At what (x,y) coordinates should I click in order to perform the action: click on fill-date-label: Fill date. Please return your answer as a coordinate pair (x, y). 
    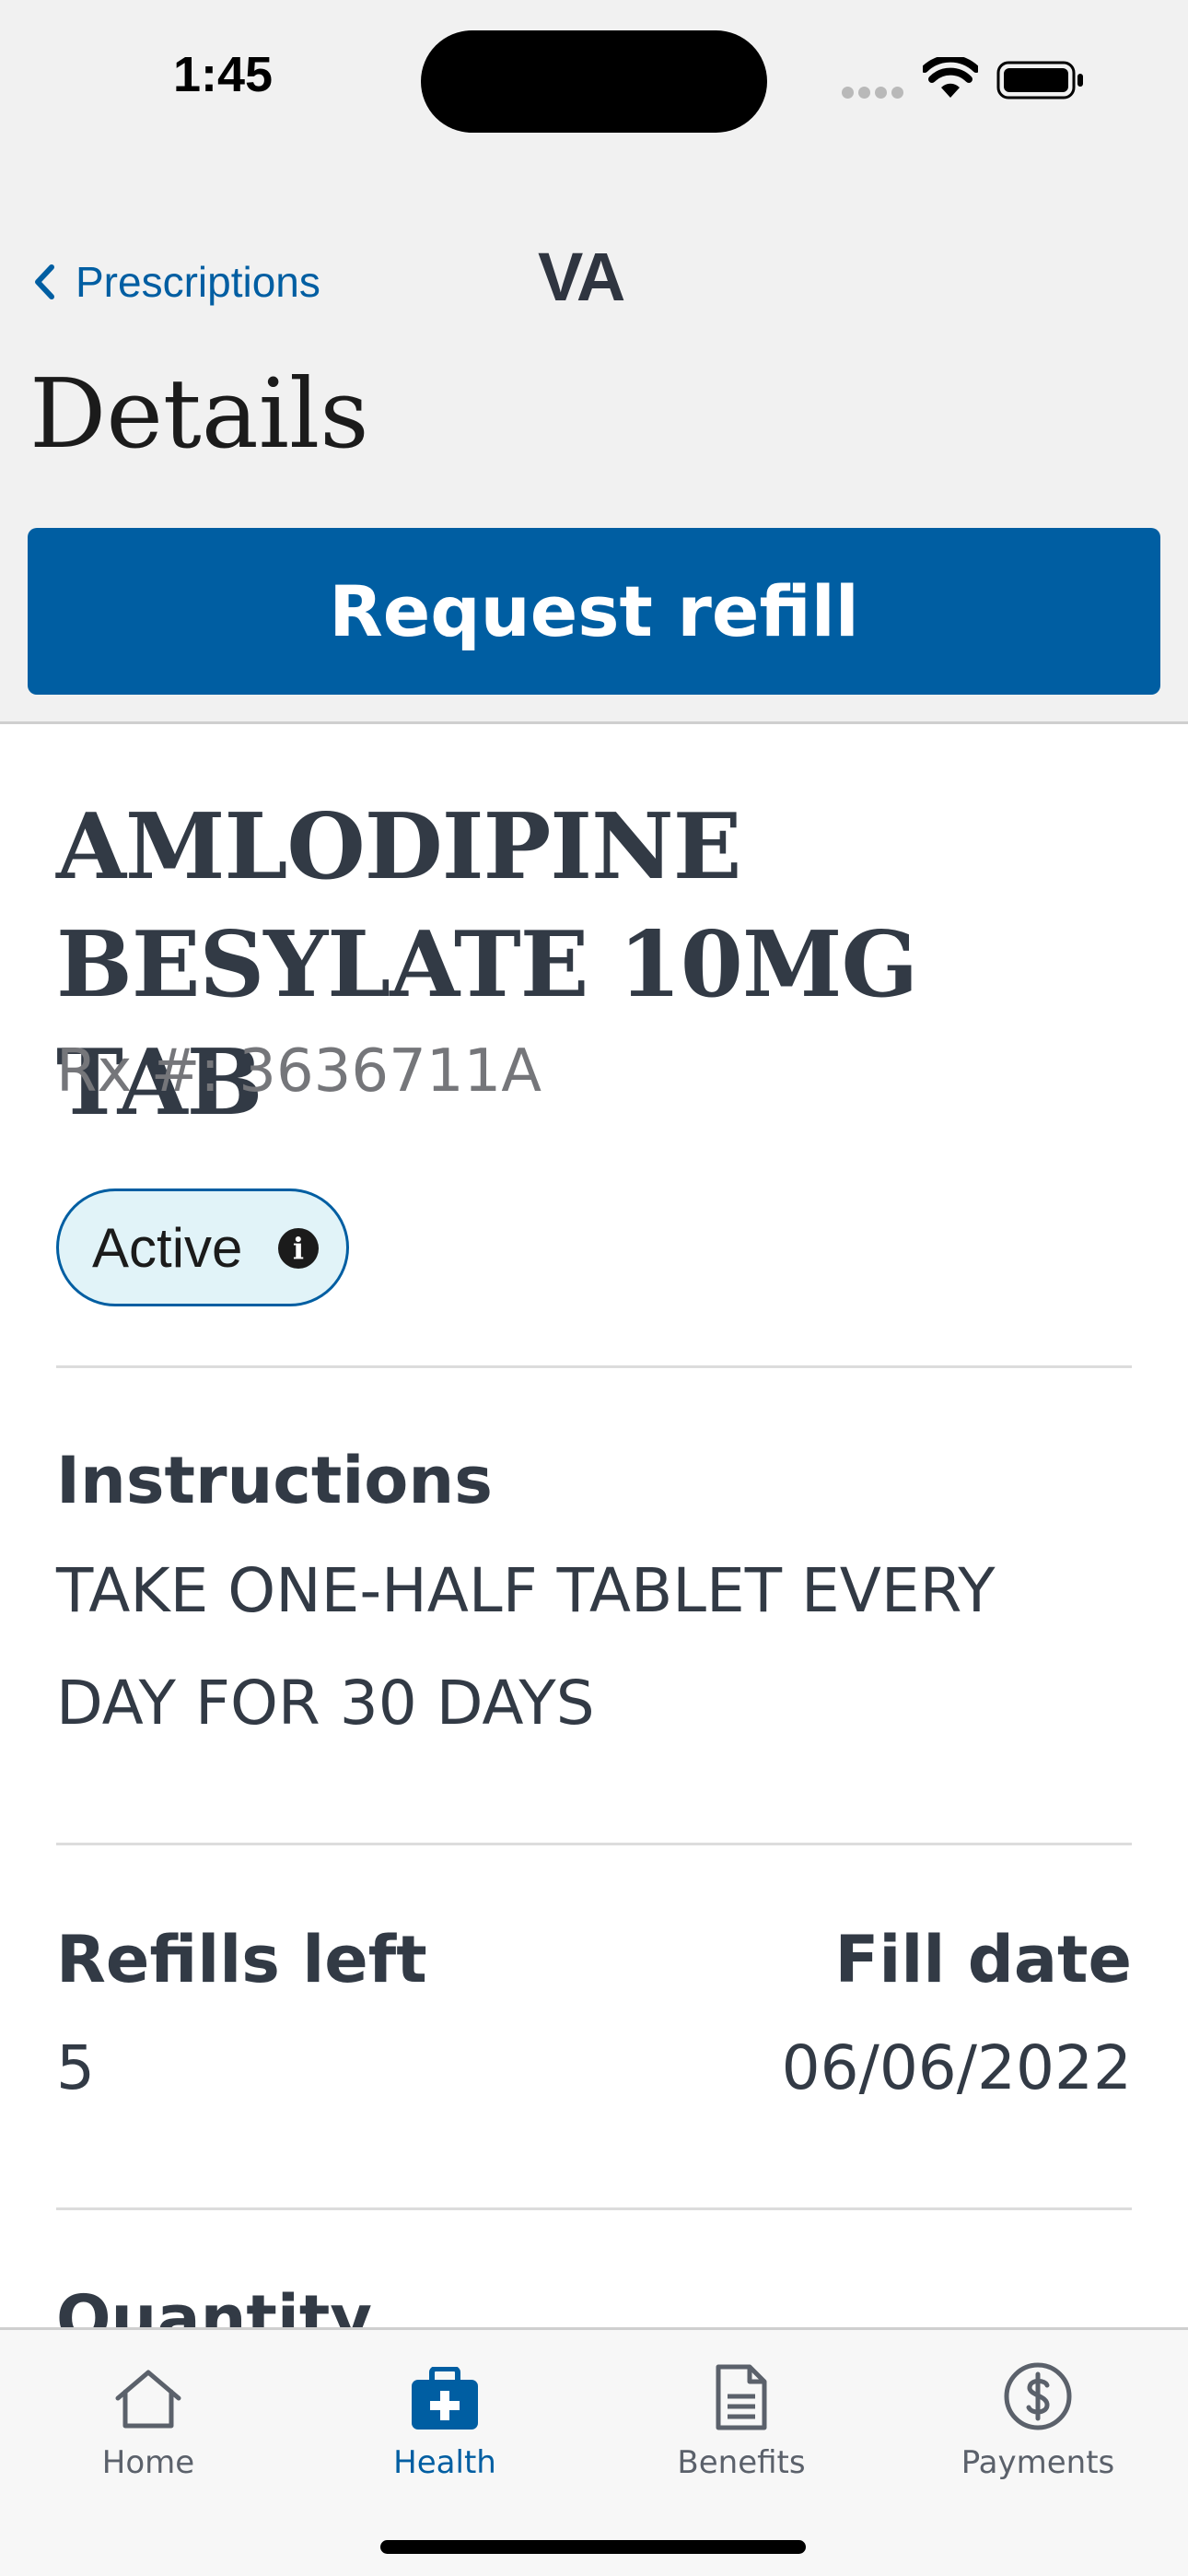
    Looking at the image, I should click on (983, 1959).